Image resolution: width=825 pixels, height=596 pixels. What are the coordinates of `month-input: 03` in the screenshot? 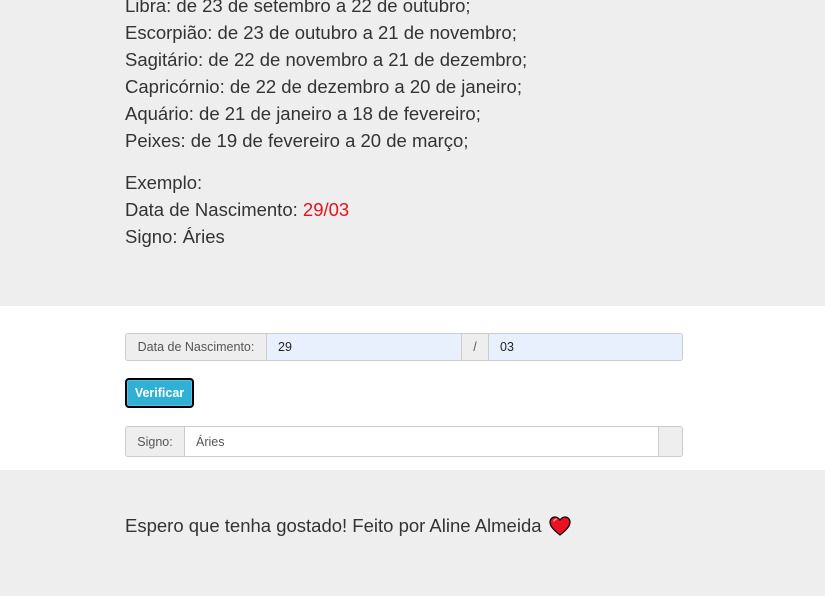 It's located at (585, 347).